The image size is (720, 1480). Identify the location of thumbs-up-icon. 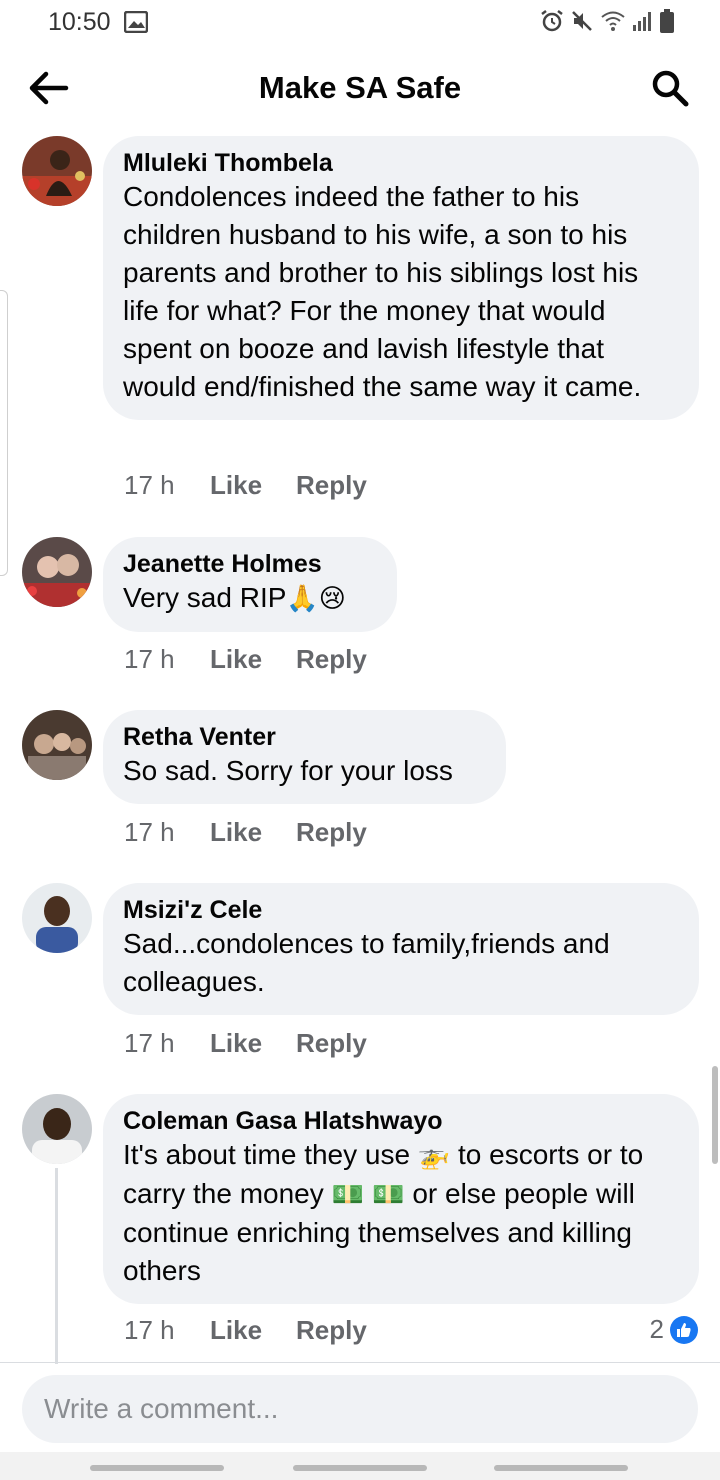
(684, 1329).